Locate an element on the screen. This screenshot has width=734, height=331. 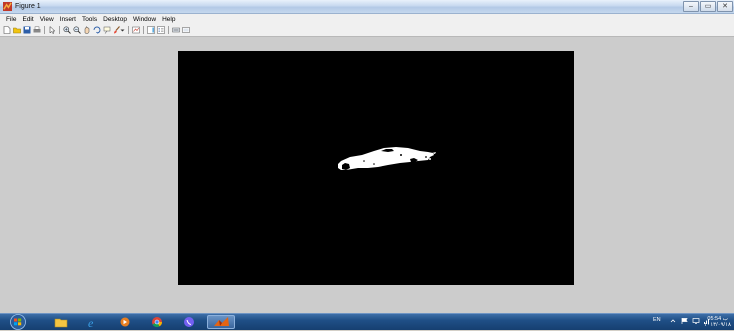
taskbar: e EN 05:54 ب ۲۰۱۳/۰۹/۱۸ is located at coordinates (367, 321).